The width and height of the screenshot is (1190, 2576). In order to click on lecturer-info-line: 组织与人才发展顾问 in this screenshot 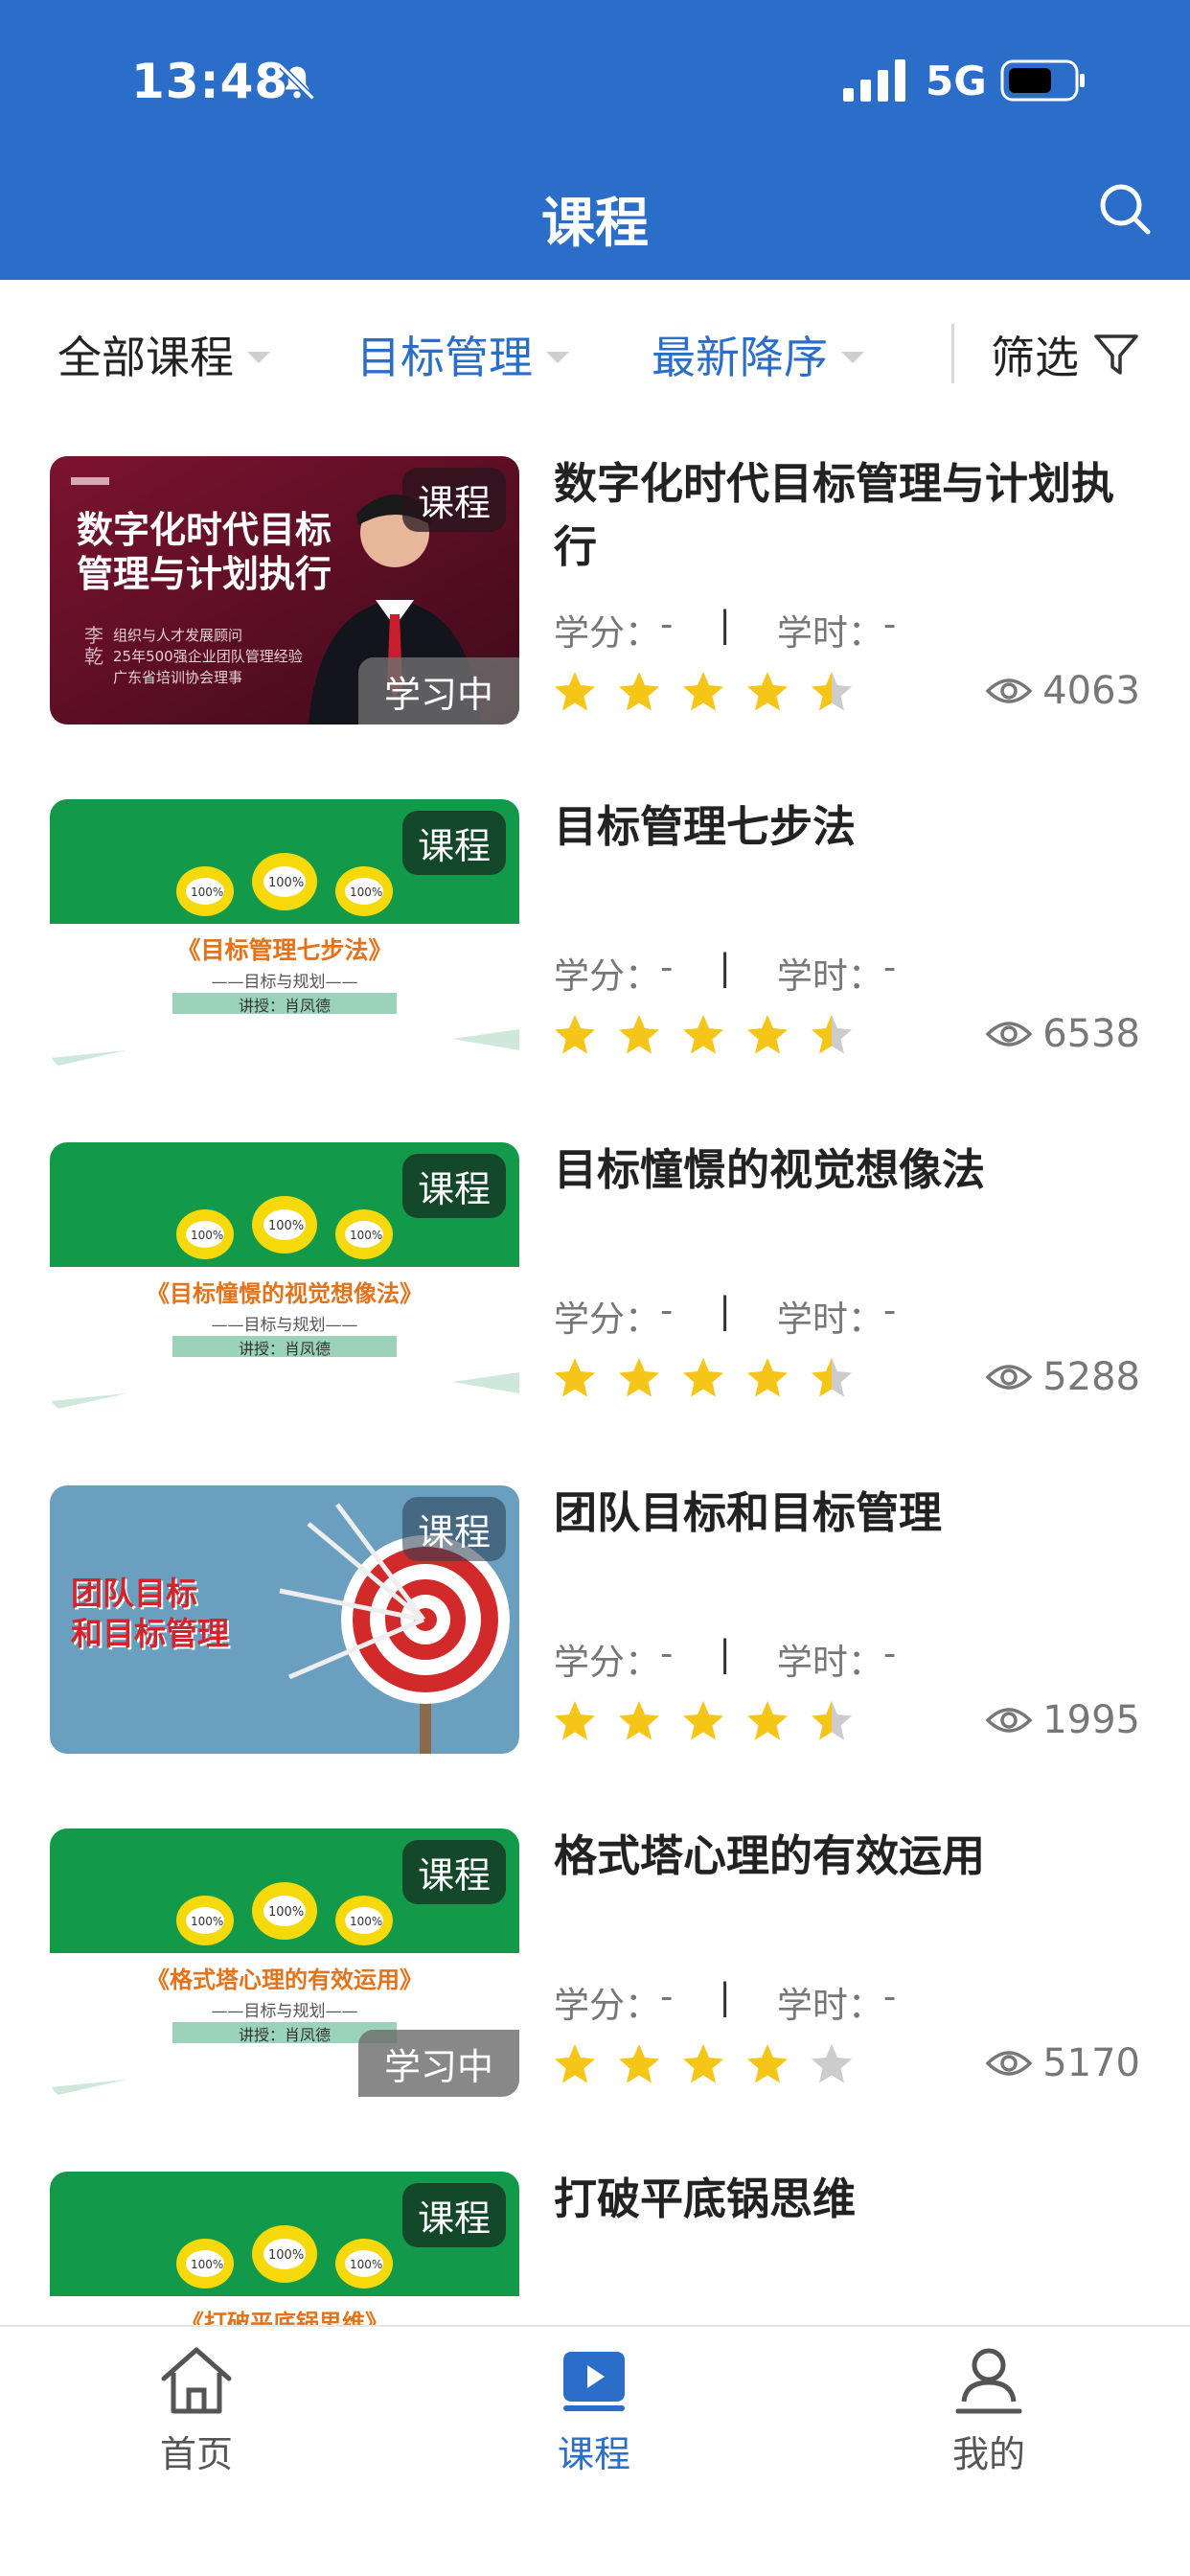, I will do `click(178, 635)`.